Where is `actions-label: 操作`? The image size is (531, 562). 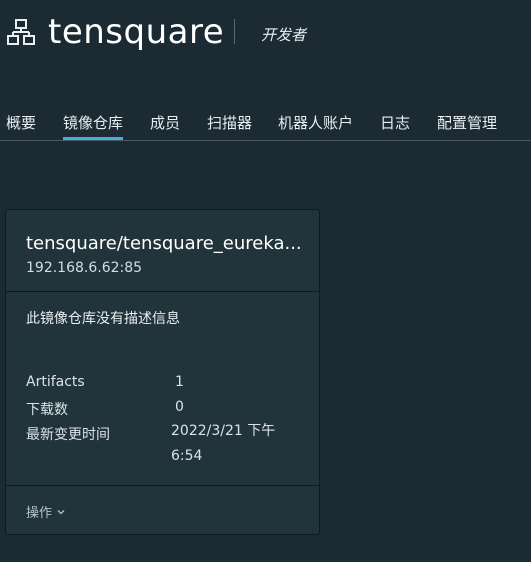 actions-label: 操作 is located at coordinates (39, 513).